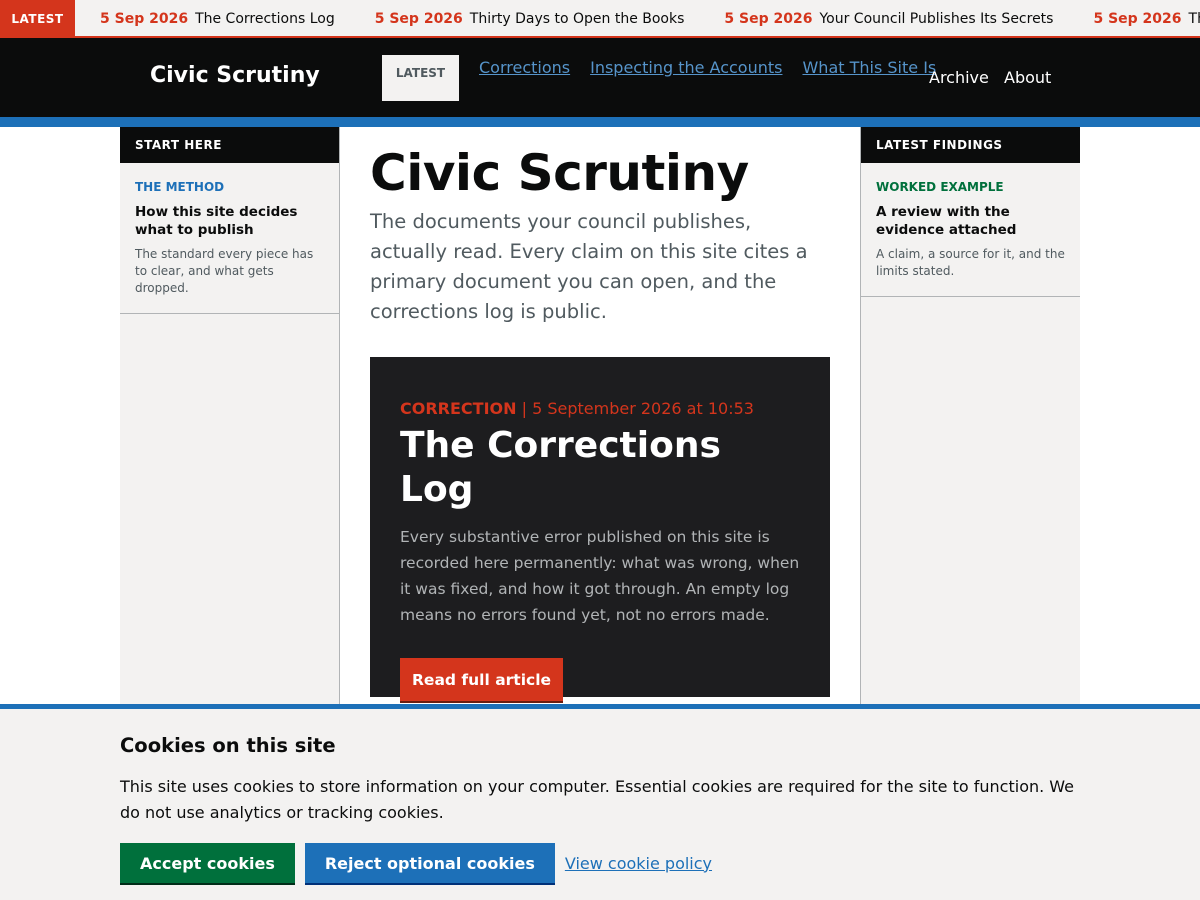 The height and width of the screenshot is (900, 1200). Describe the element at coordinates (940, 187) in the screenshot. I see `sidebar-card-tag: WORKED EXAMPLE` at that location.